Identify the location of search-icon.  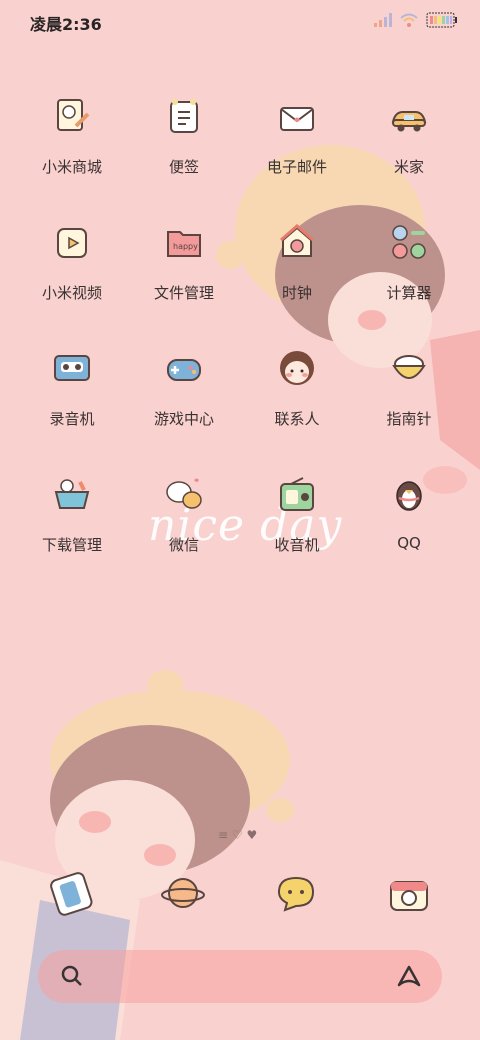
(71, 975).